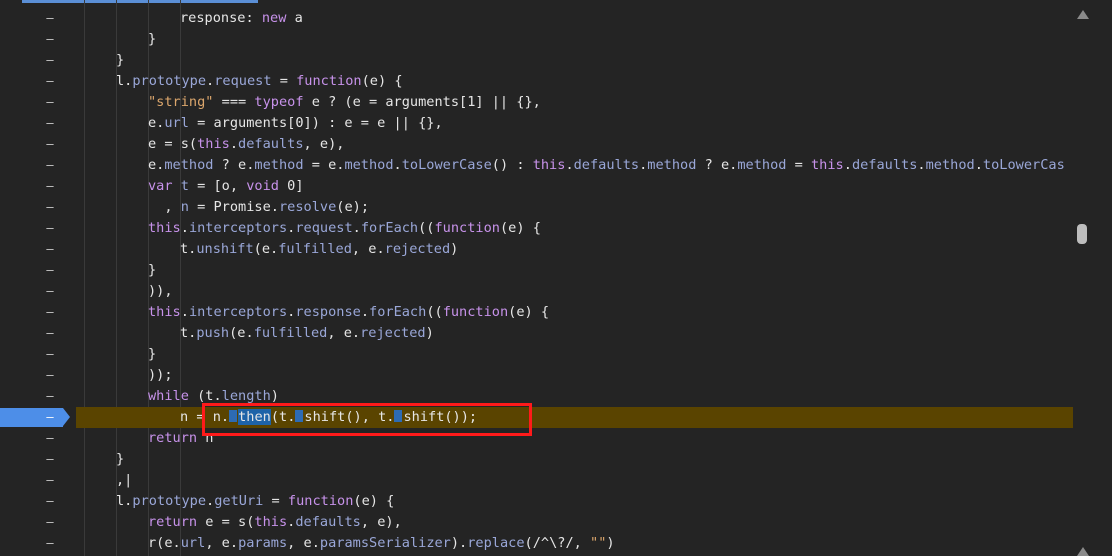 The height and width of the screenshot is (556, 1112). What do you see at coordinates (574, 291) in the screenshot?
I see `code-line: )),` at bounding box center [574, 291].